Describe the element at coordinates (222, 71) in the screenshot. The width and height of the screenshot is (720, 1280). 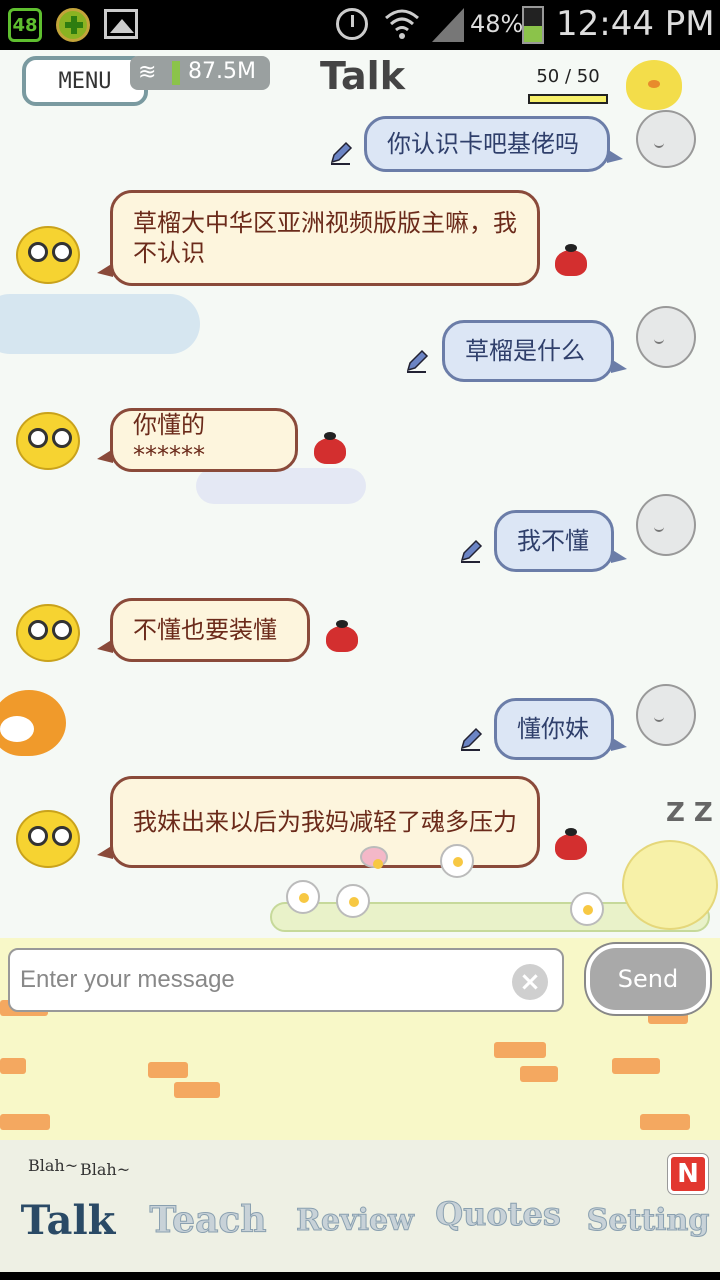
I see `data-usage-value: 87.5M` at that location.